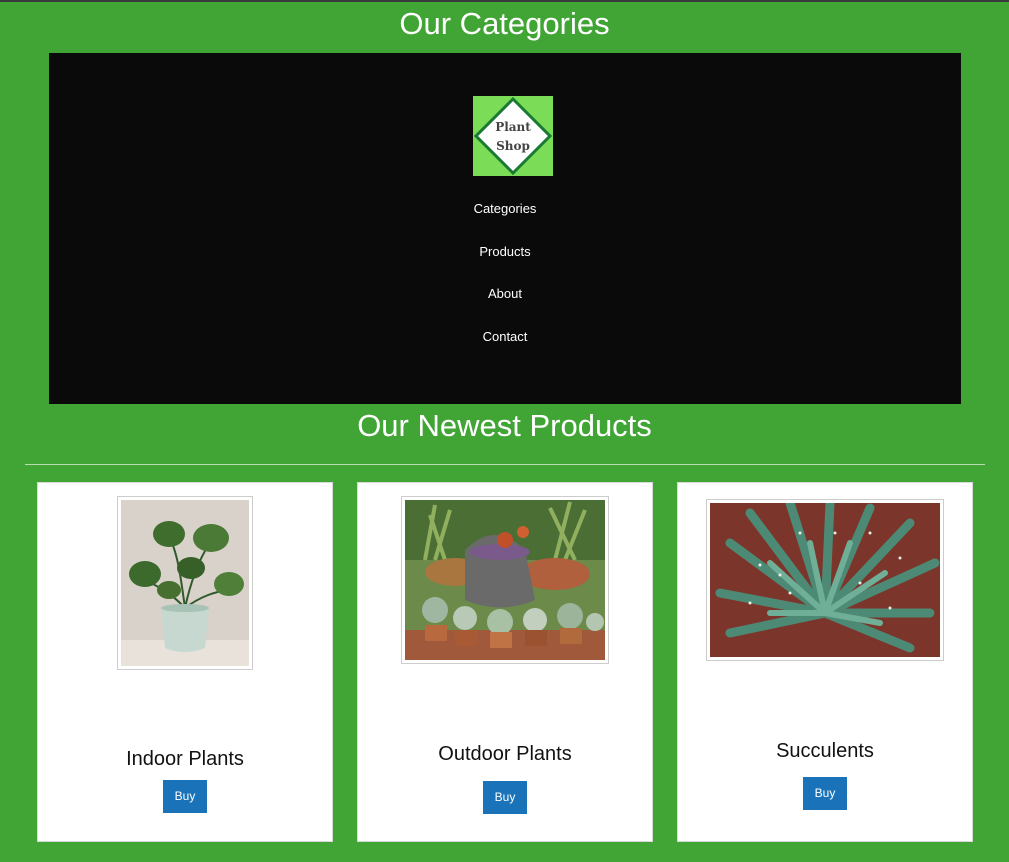 The image size is (1009, 862). What do you see at coordinates (825, 662) in the screenshot?
I see `product-card-succulents: Succulents Buy` at bounding box center [825, 662].